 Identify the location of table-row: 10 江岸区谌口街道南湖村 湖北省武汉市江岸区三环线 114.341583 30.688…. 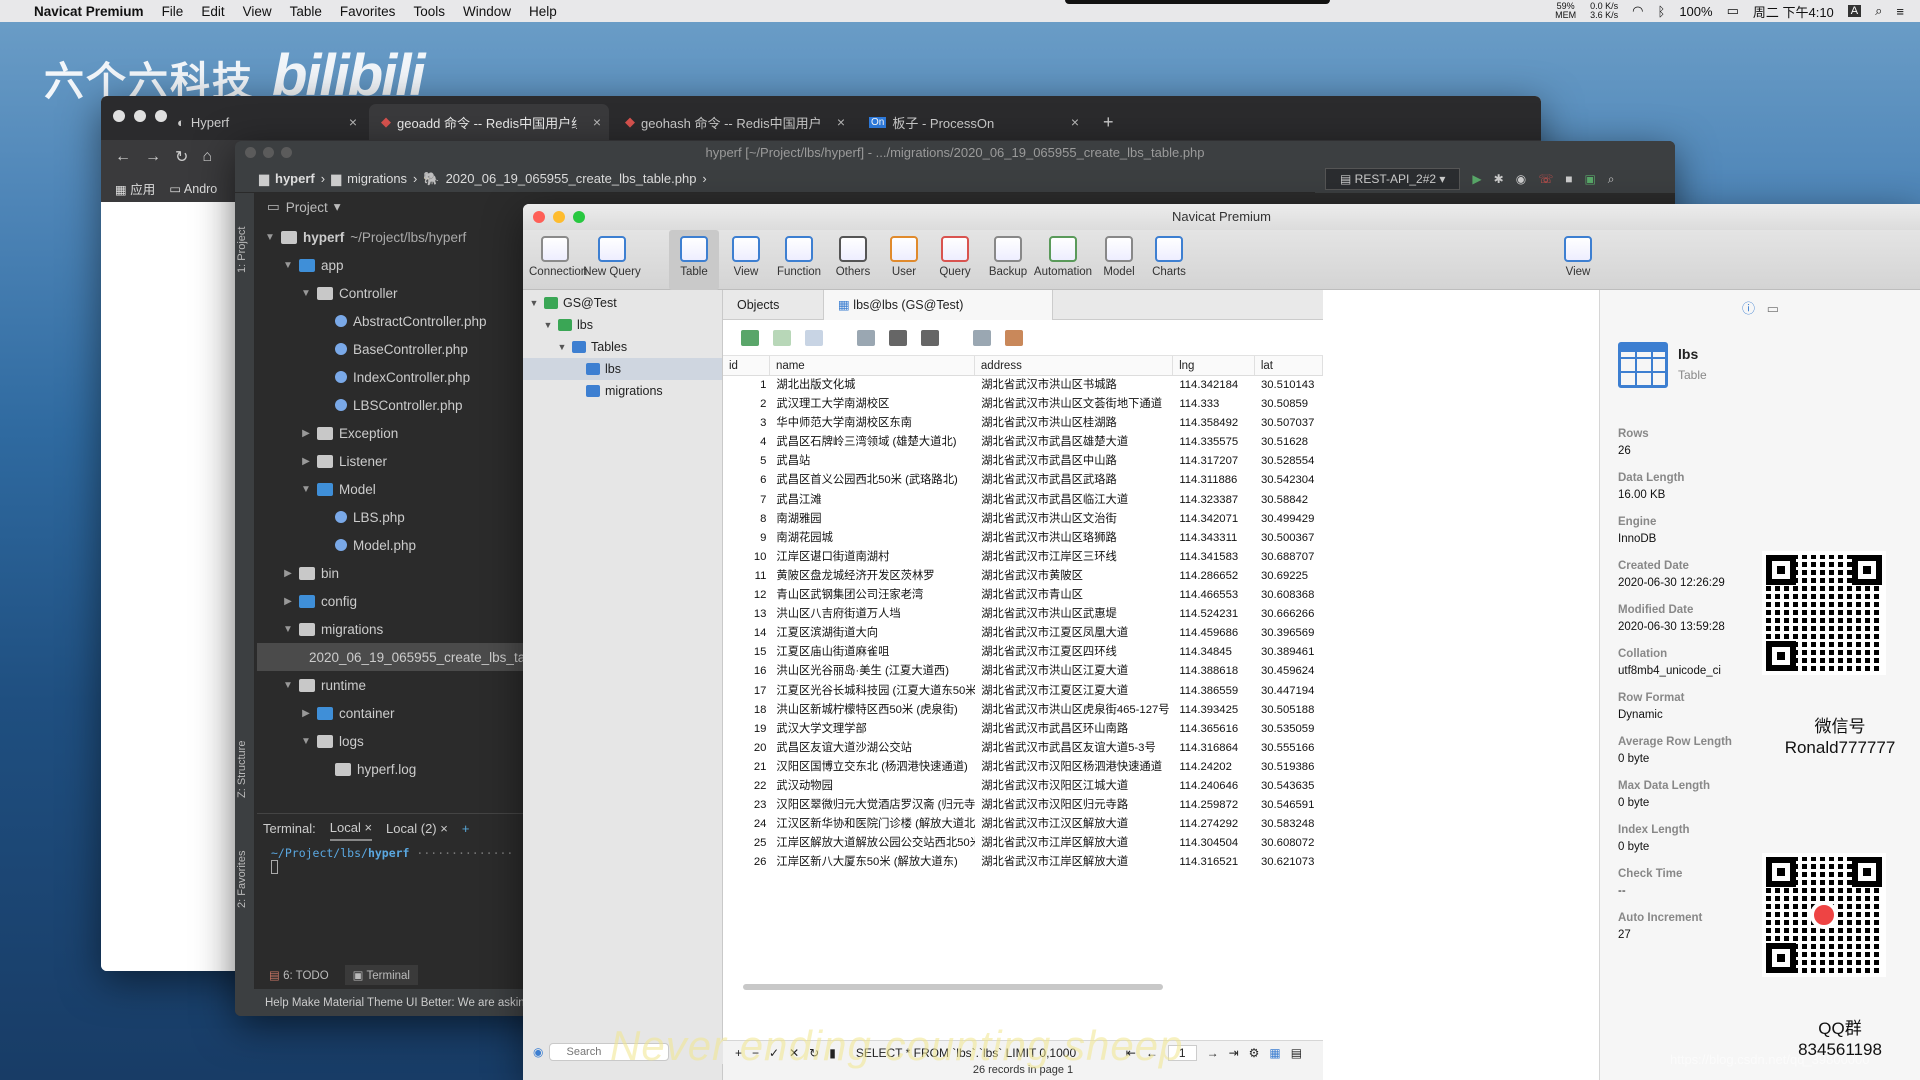
(1023, 557).